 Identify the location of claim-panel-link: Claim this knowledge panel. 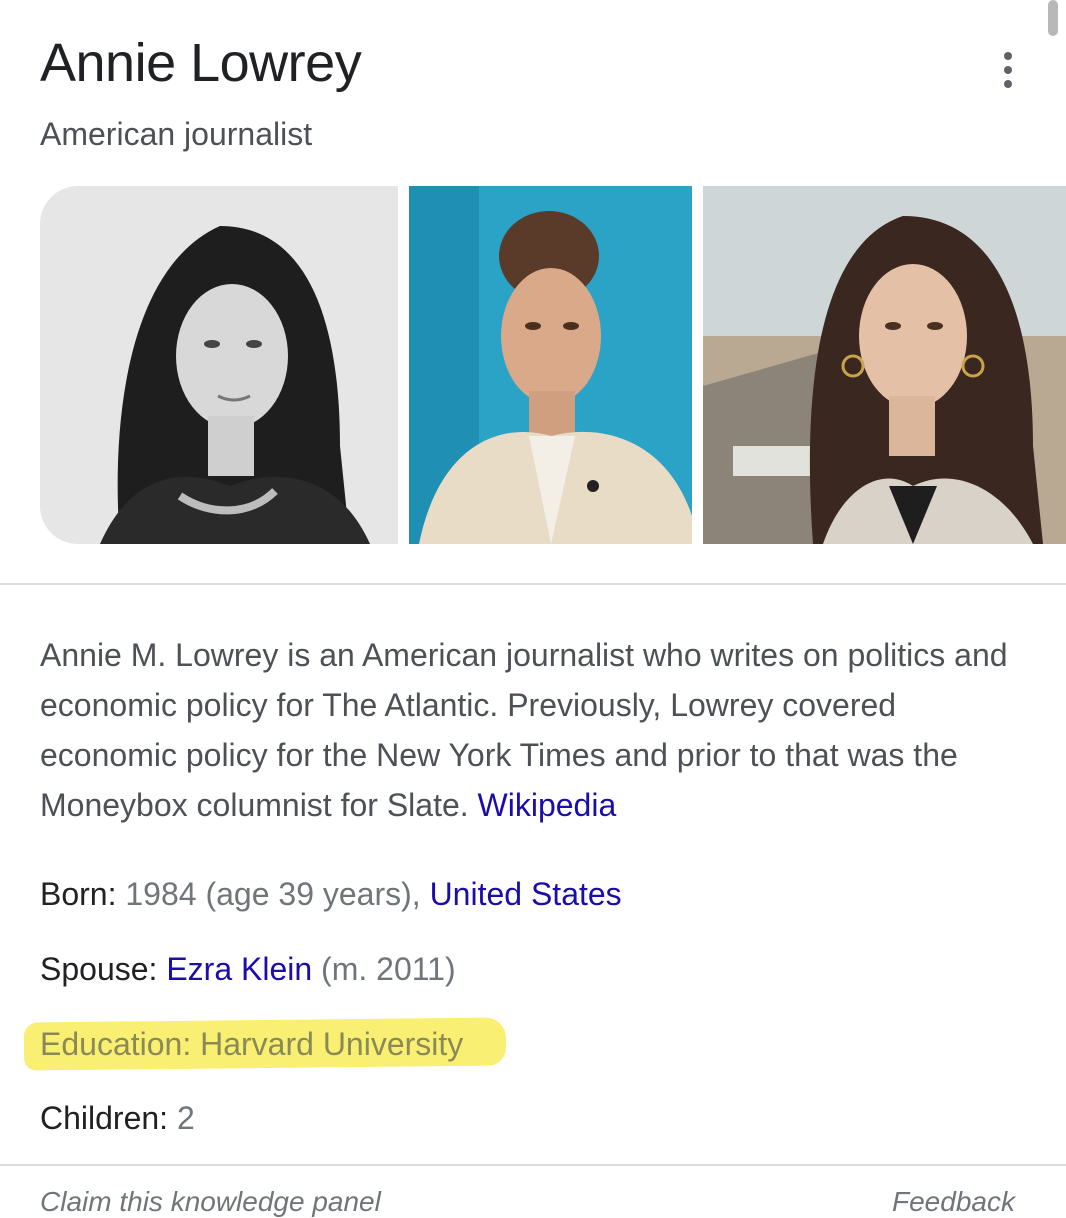
(210, 1202).